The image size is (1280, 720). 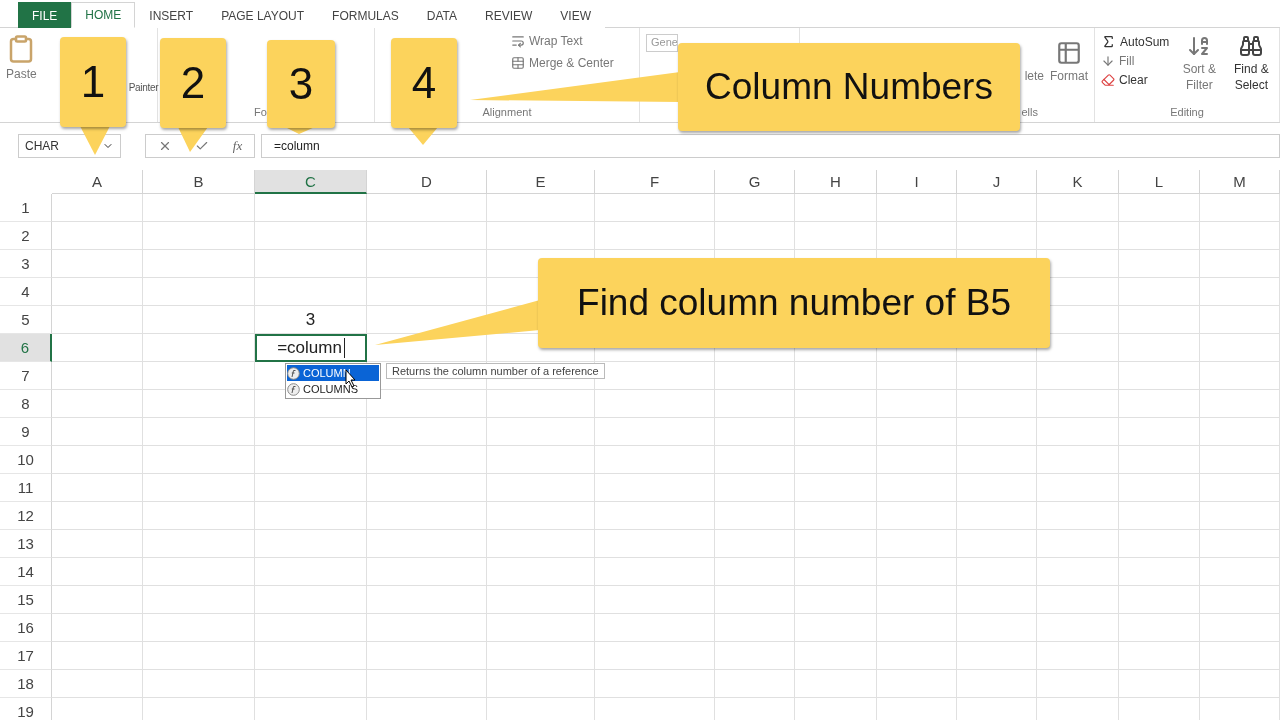 I want to click on callout: 2, so click(x=193, y=83).